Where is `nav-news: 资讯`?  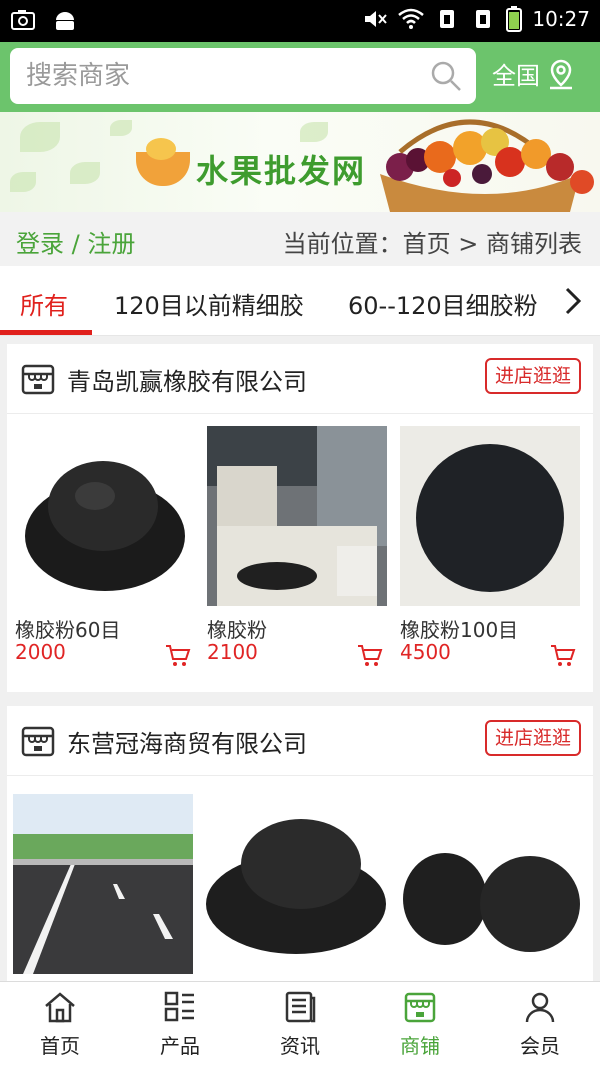
nav-news: 资讯 is located at coordinates (300, 1024).